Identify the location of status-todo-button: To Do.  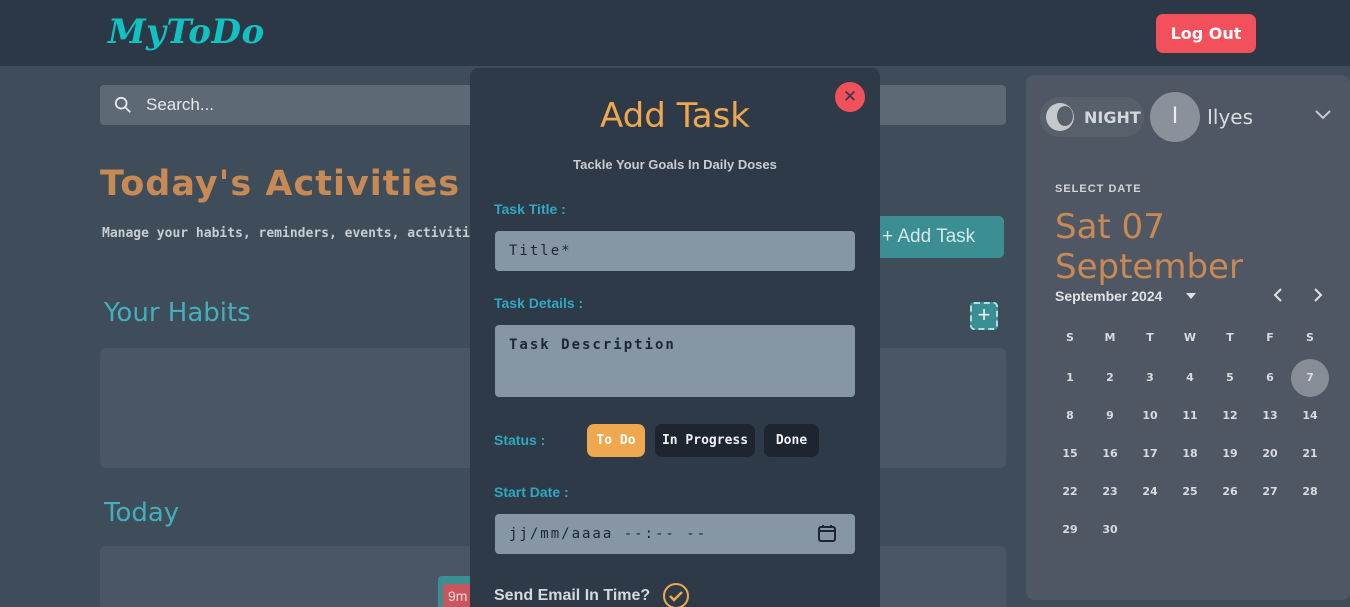
(616, 440).